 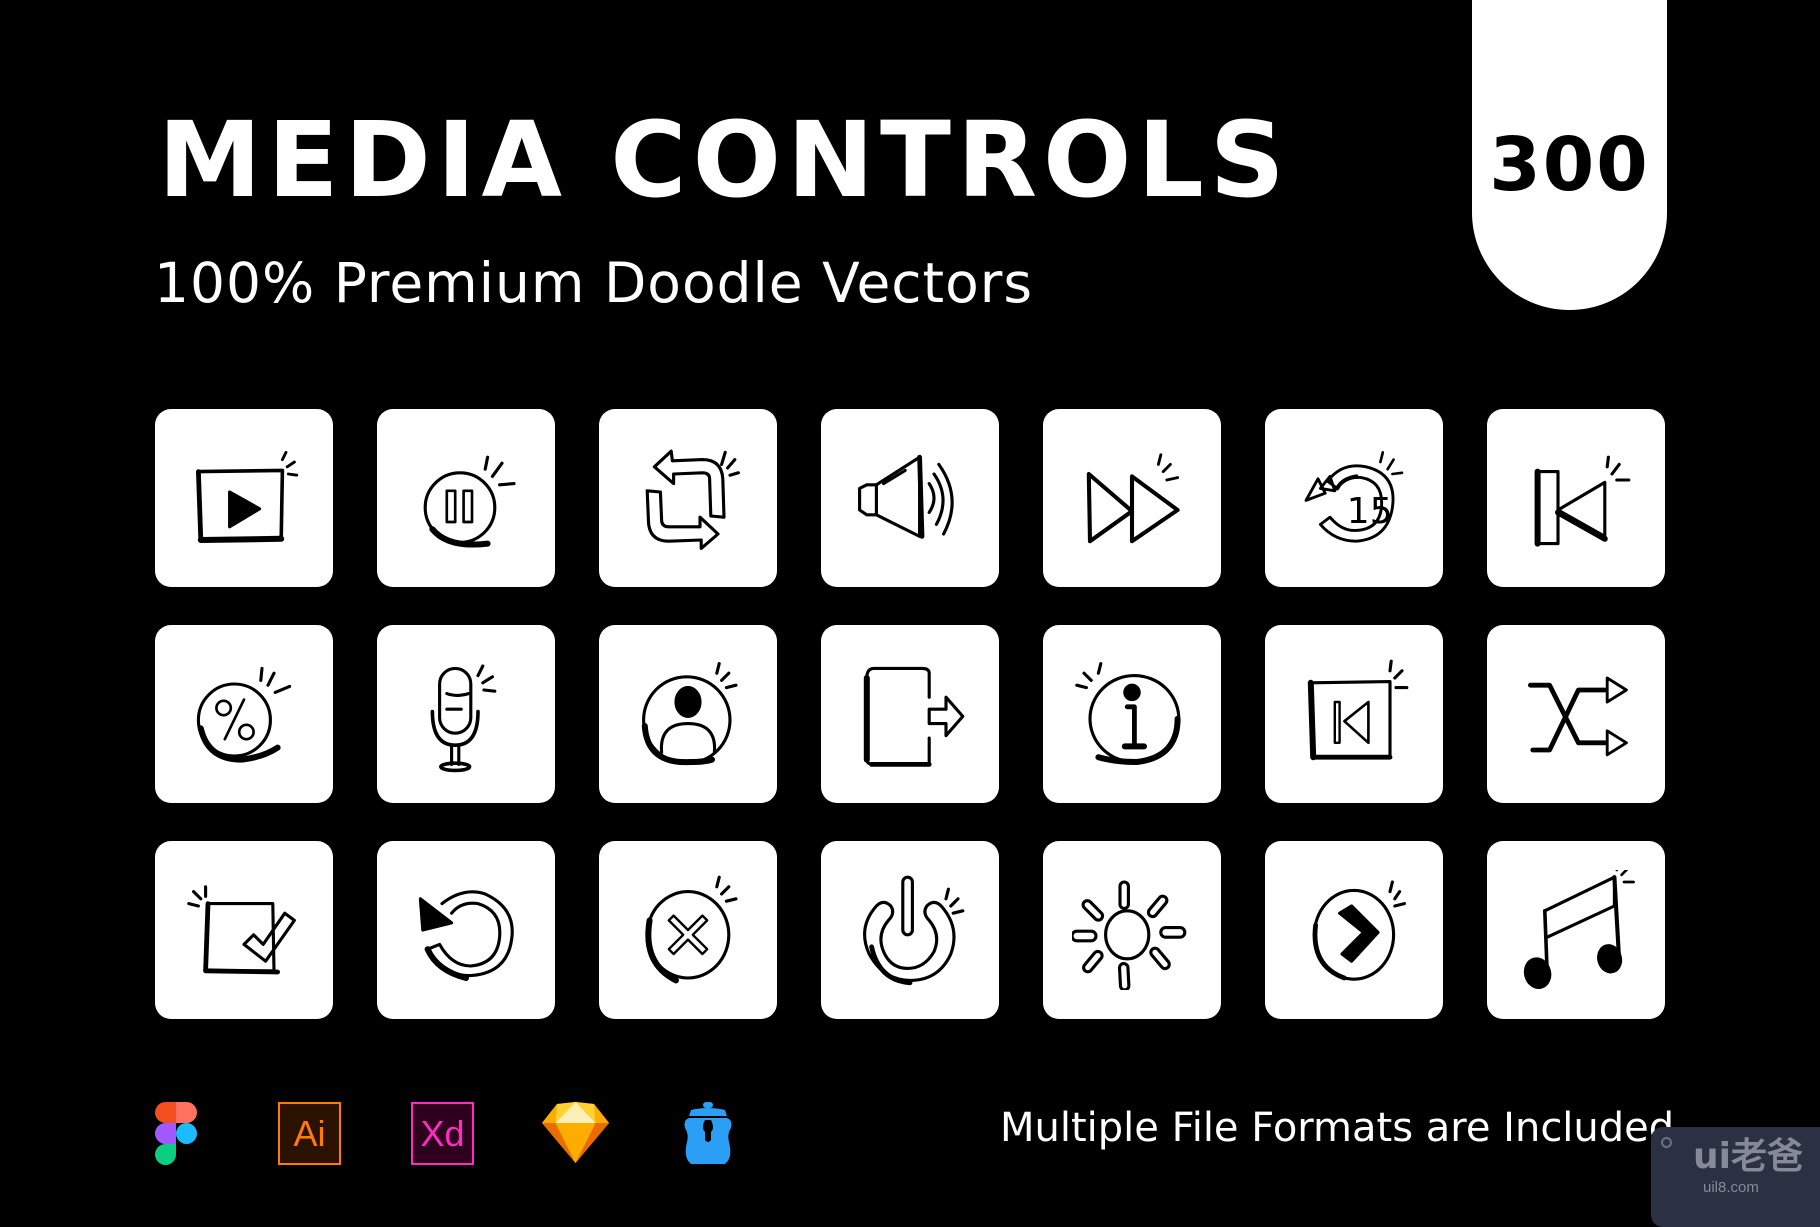 I want to click on percent-icon, so click(x=244, y=714).